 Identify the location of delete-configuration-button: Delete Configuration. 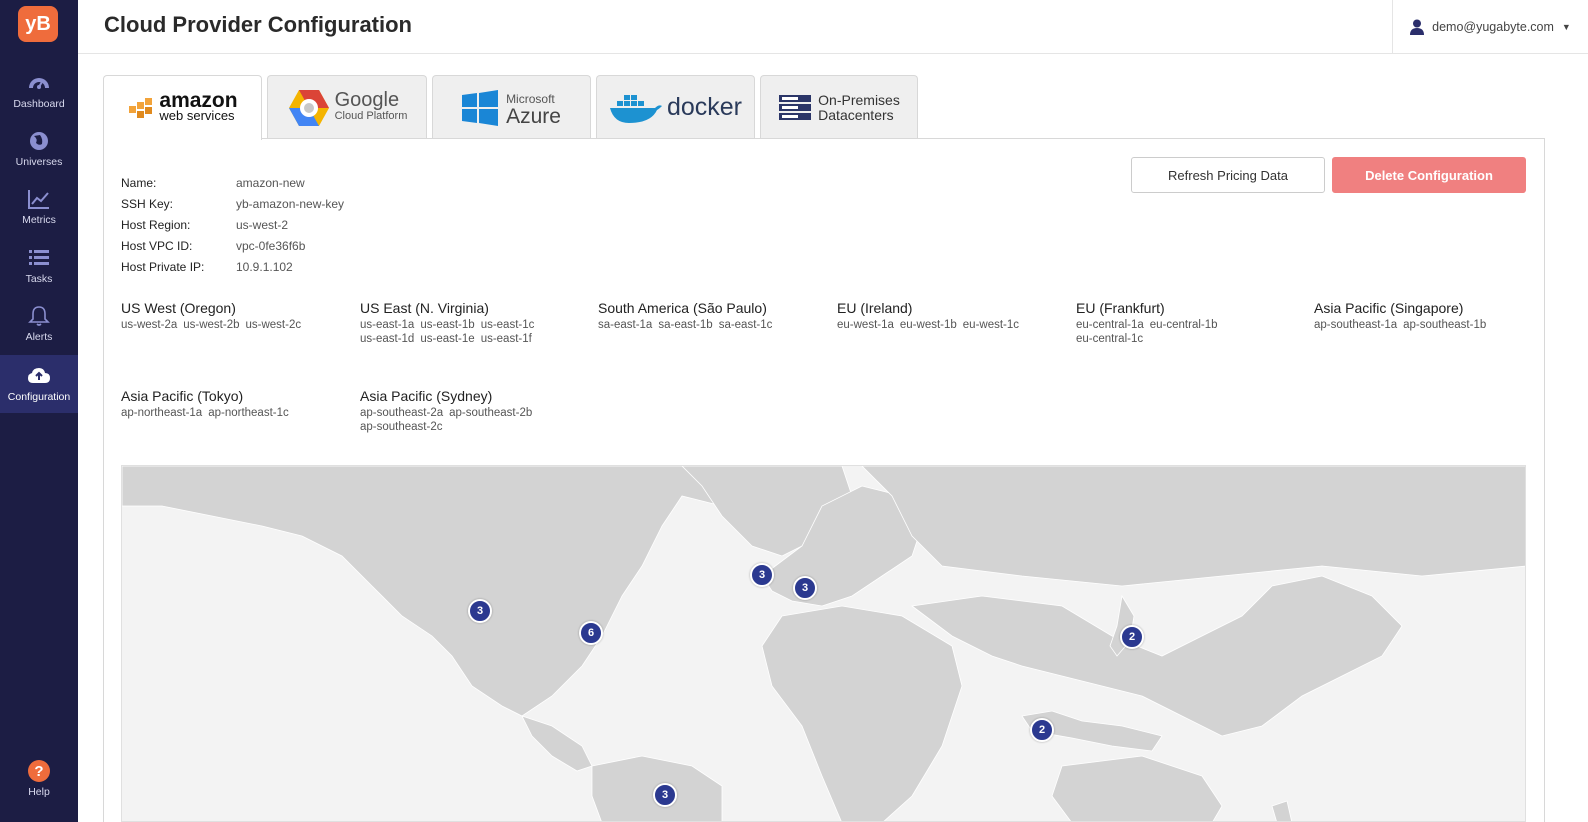
(1429, 175).